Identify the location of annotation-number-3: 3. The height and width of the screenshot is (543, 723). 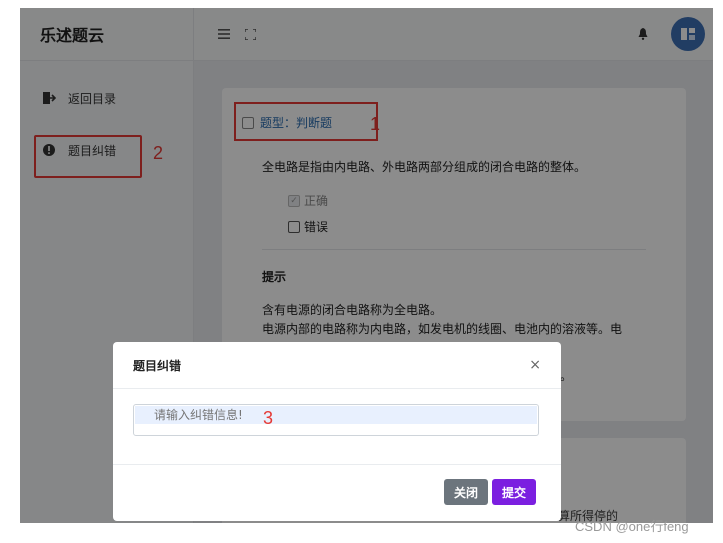
(268, 418).